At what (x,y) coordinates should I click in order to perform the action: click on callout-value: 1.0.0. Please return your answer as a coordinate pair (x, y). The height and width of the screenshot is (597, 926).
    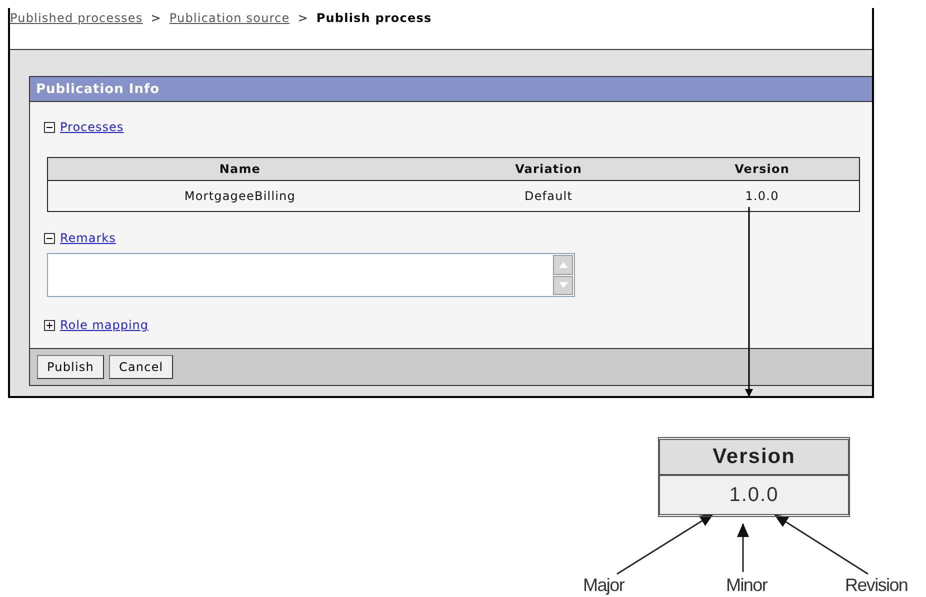
    Looking at the image, I should click on (754, 495).